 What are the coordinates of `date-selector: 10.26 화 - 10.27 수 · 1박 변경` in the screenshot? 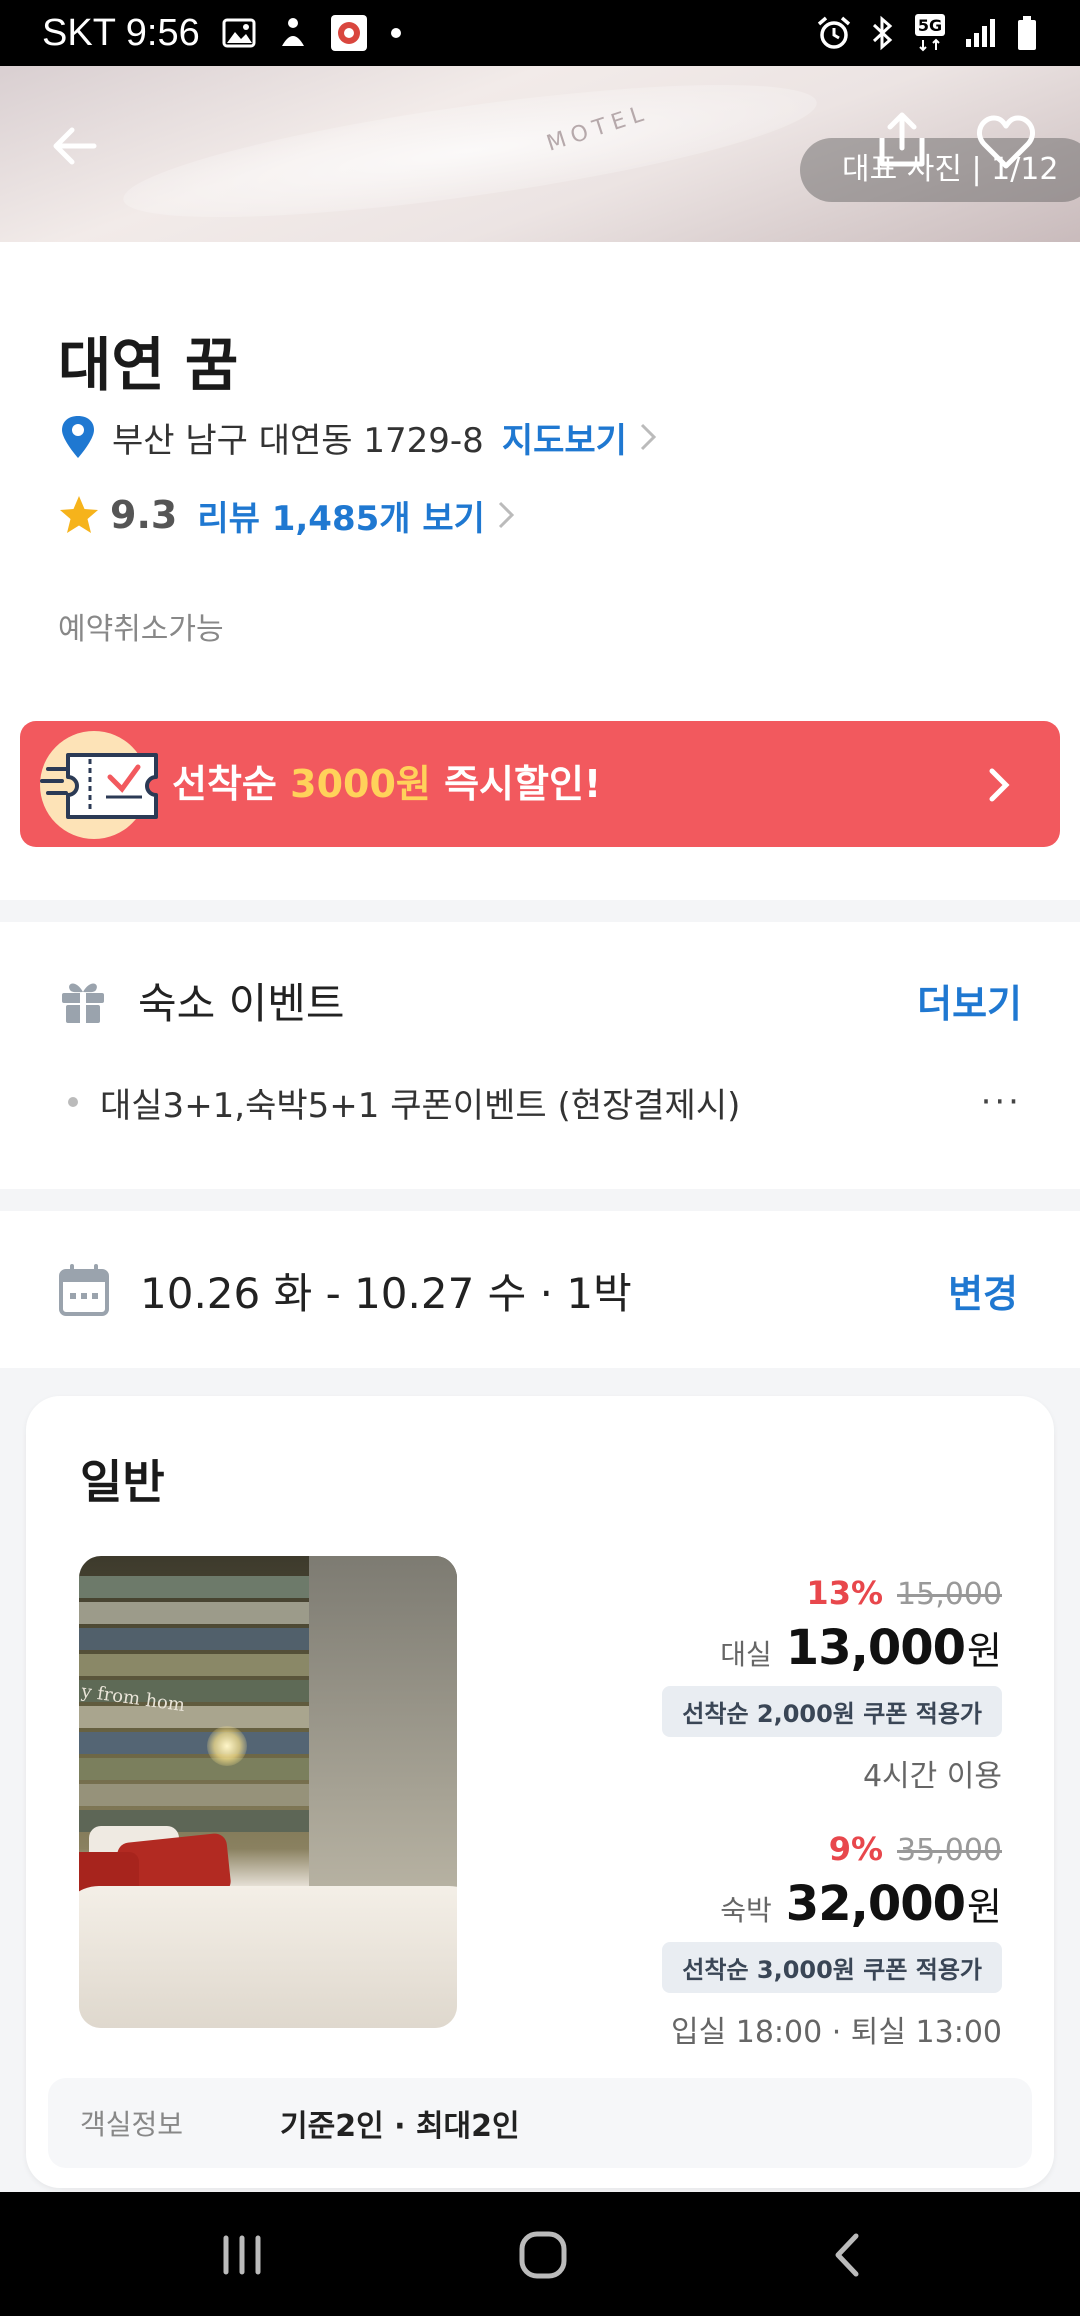 It's located at (538, 1290).